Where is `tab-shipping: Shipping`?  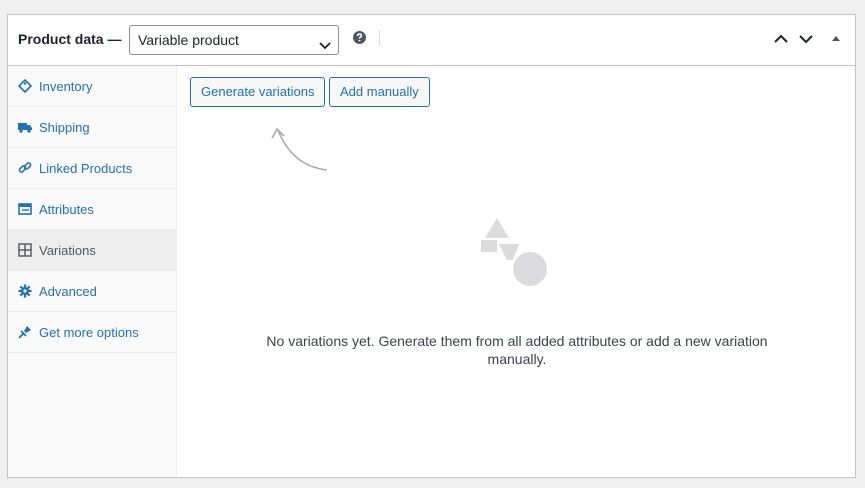 tab-shipping: Shipping is located at coordinates (92, 127).